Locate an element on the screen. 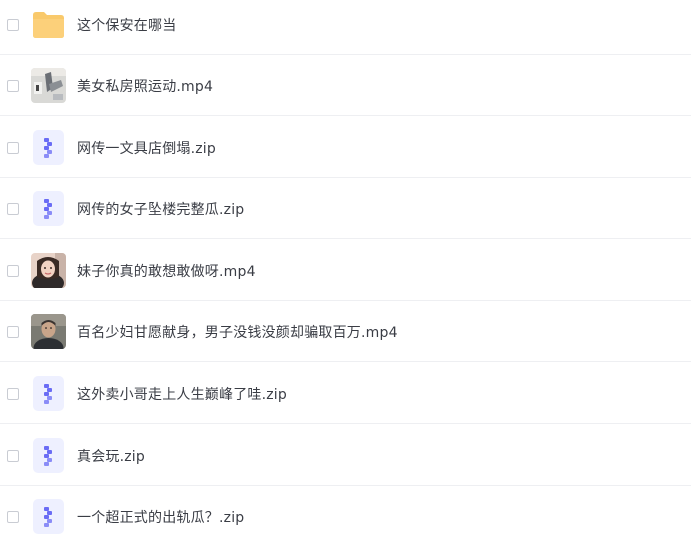 This screenshot has width=691, height=546. list-item: 妹子你真的敢想敢做呀.mp4 is located at coordinates (345, 270).